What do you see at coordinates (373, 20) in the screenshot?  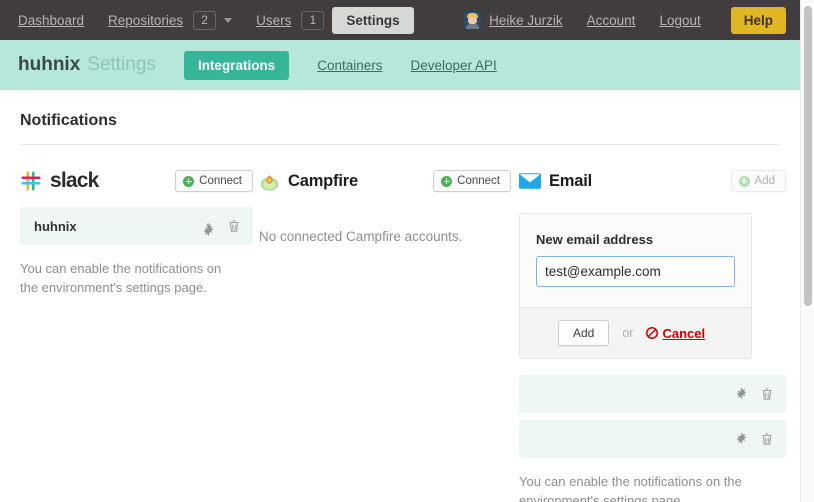 I see `tab-settings: Settings` at bounding box center [373, 20].